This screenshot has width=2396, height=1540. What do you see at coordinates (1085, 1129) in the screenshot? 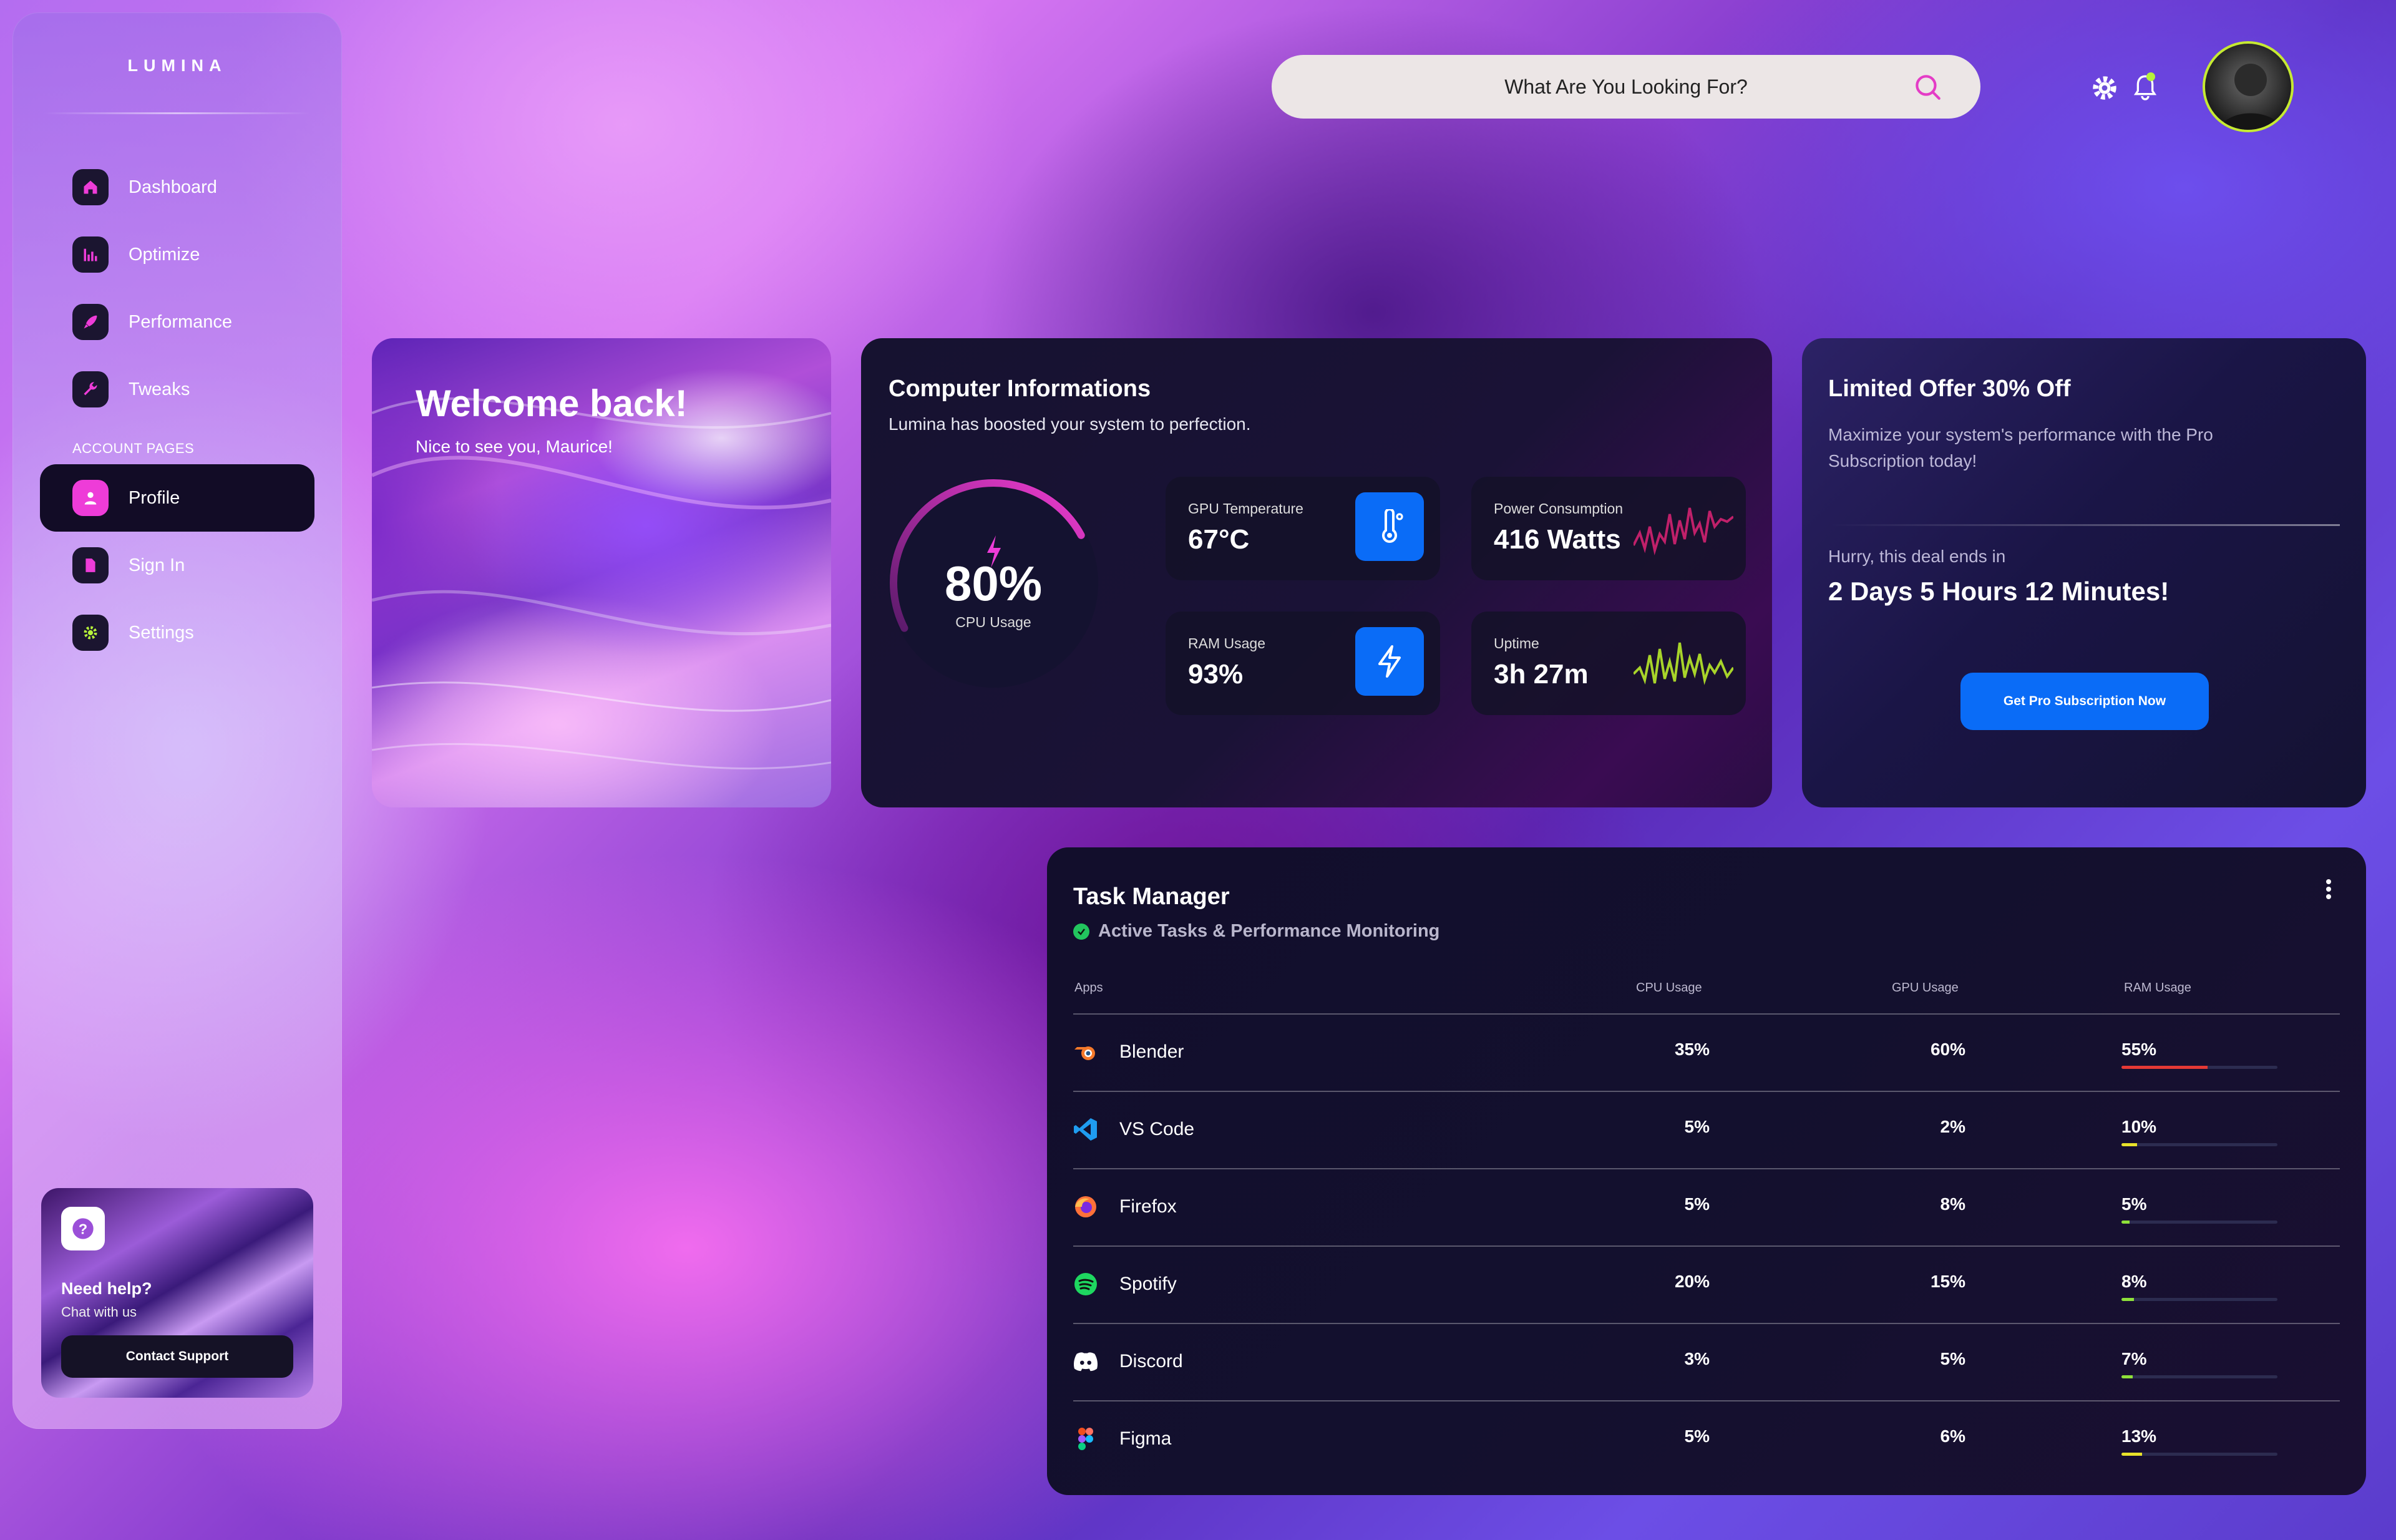
I see `vscode-icon` at bounding box center [1085, 1129].